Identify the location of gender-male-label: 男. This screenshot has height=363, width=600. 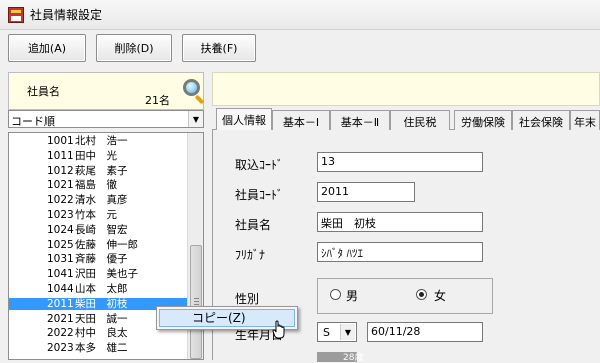
(352, 296).